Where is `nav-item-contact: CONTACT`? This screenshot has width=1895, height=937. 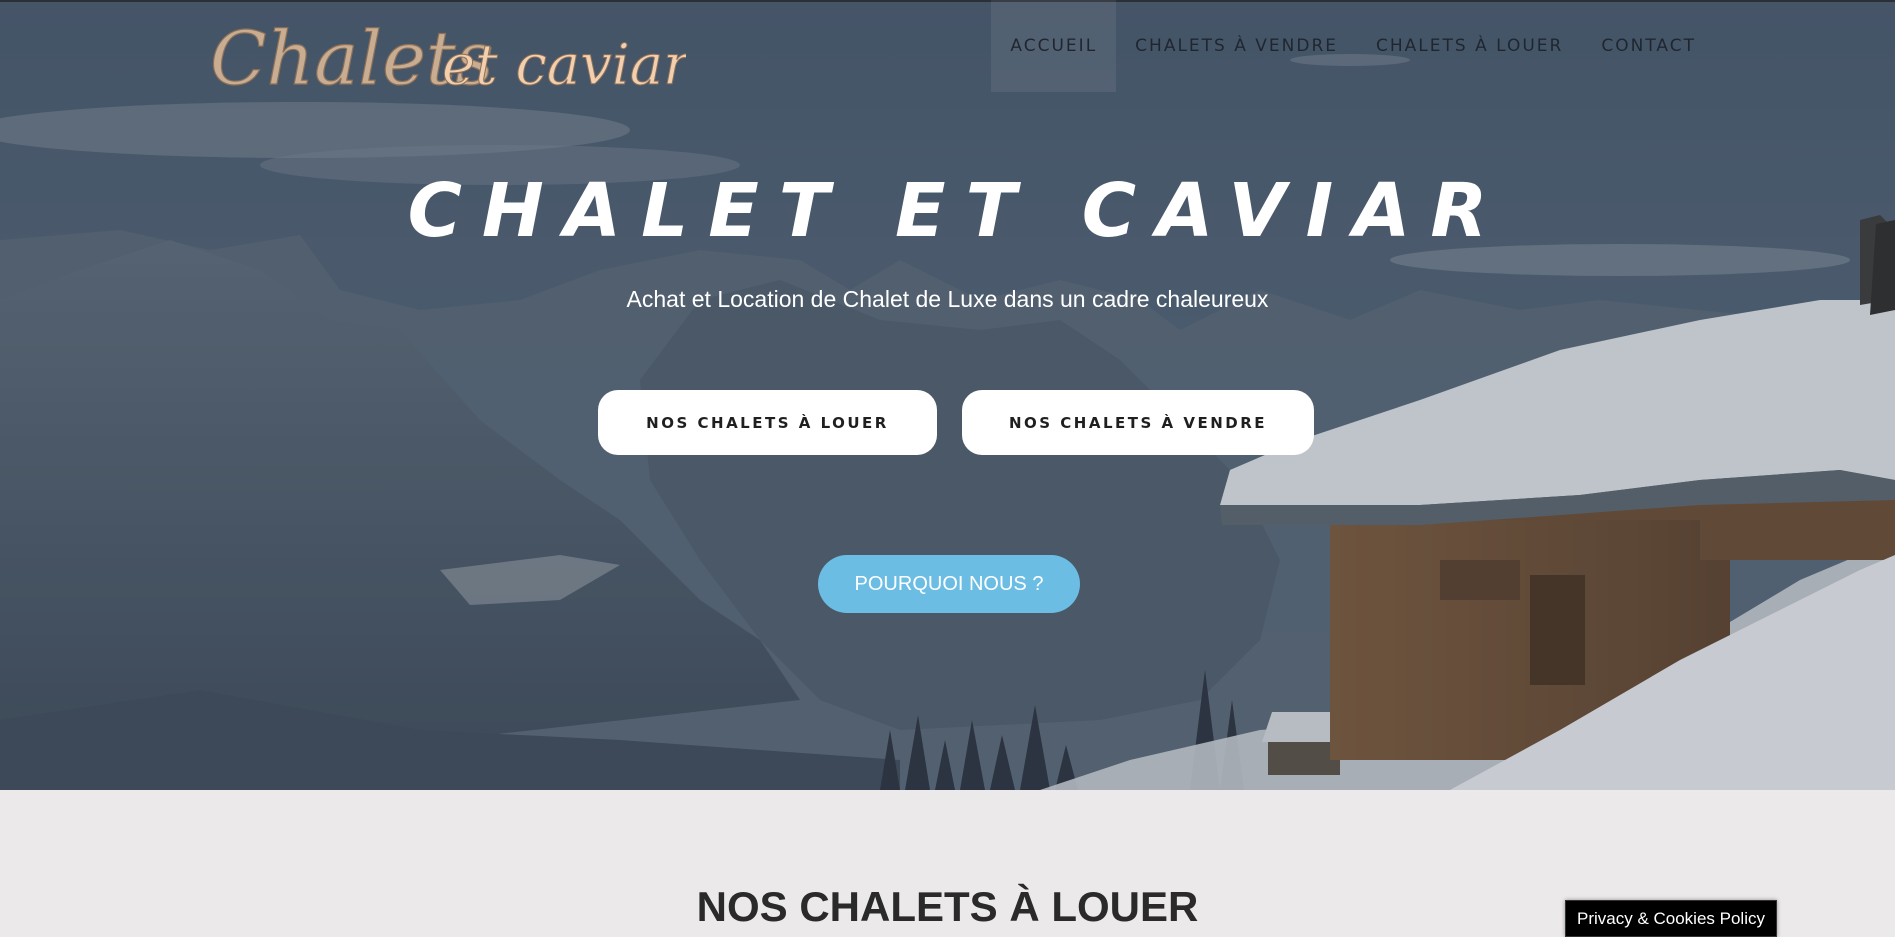 nav-item-contact: CONTACT is located at coordinates (1648, 46).